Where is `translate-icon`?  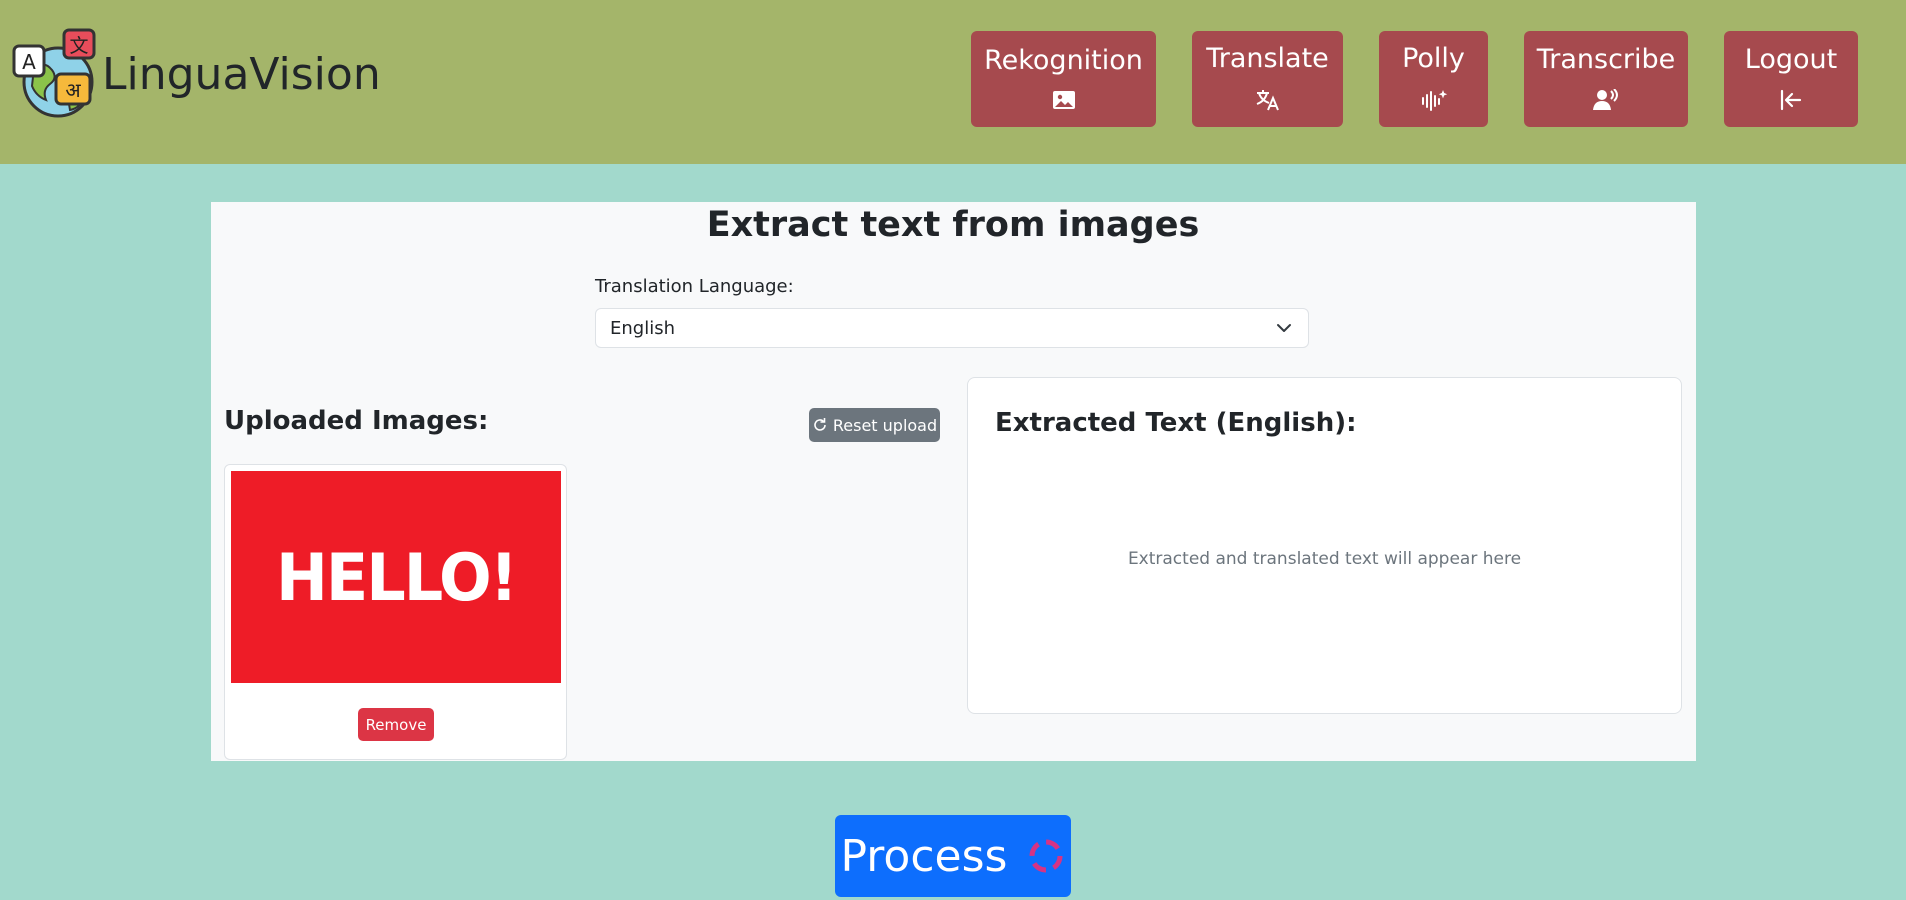 translate-icon is located at coordinates (1267, 99).